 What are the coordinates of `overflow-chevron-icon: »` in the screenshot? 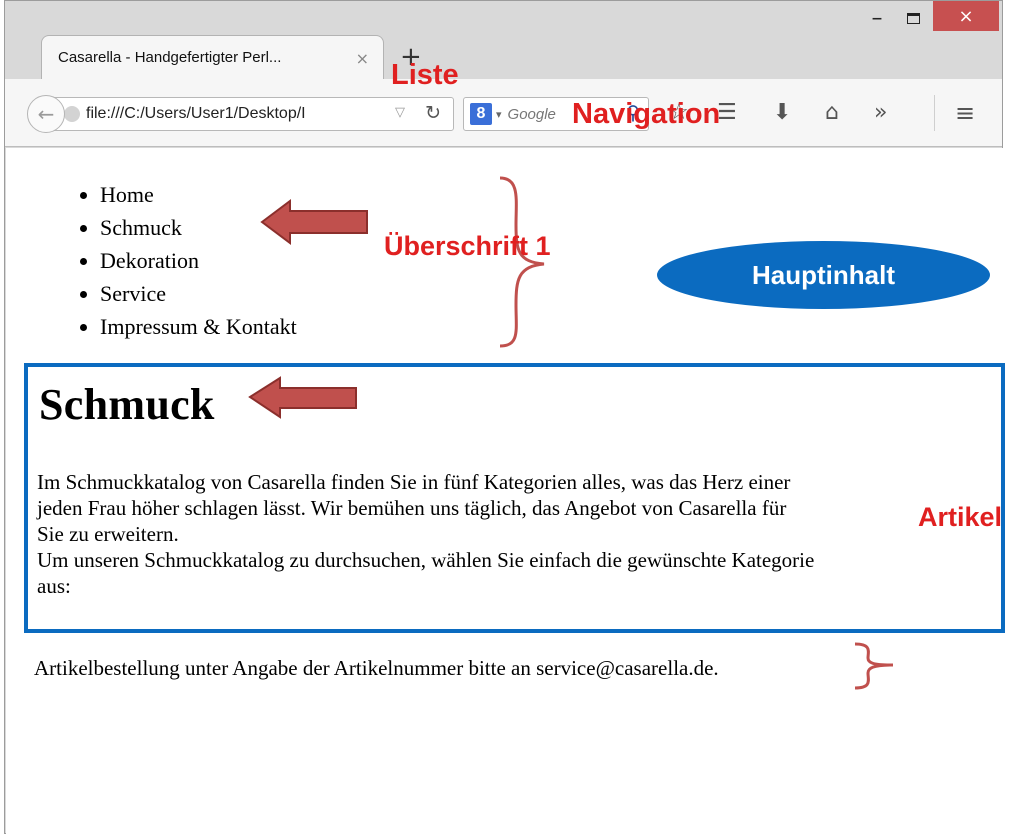 It's located at (880, 113).